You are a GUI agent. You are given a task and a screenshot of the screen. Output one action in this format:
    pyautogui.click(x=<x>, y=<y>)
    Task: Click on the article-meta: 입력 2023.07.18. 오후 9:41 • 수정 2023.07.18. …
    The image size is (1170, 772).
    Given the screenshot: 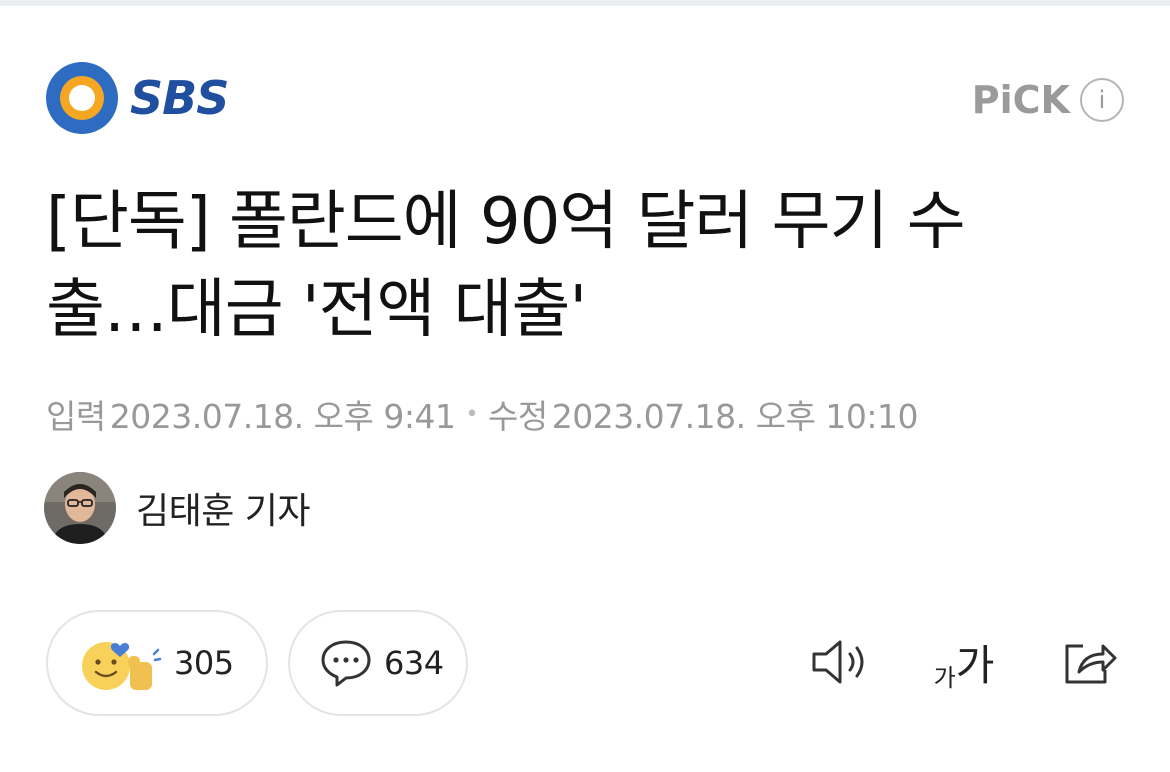 What is the action you would take?
    pyautogui.click(x=482, y=414)
    